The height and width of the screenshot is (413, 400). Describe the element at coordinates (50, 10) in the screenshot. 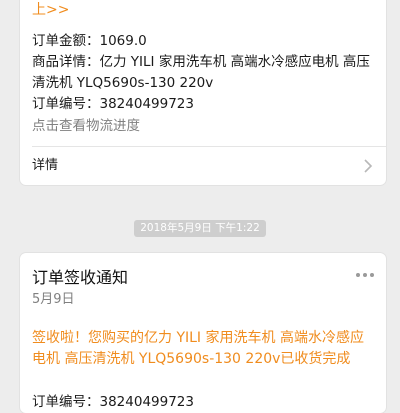

I see `view-more-link: 上>>` at that location.